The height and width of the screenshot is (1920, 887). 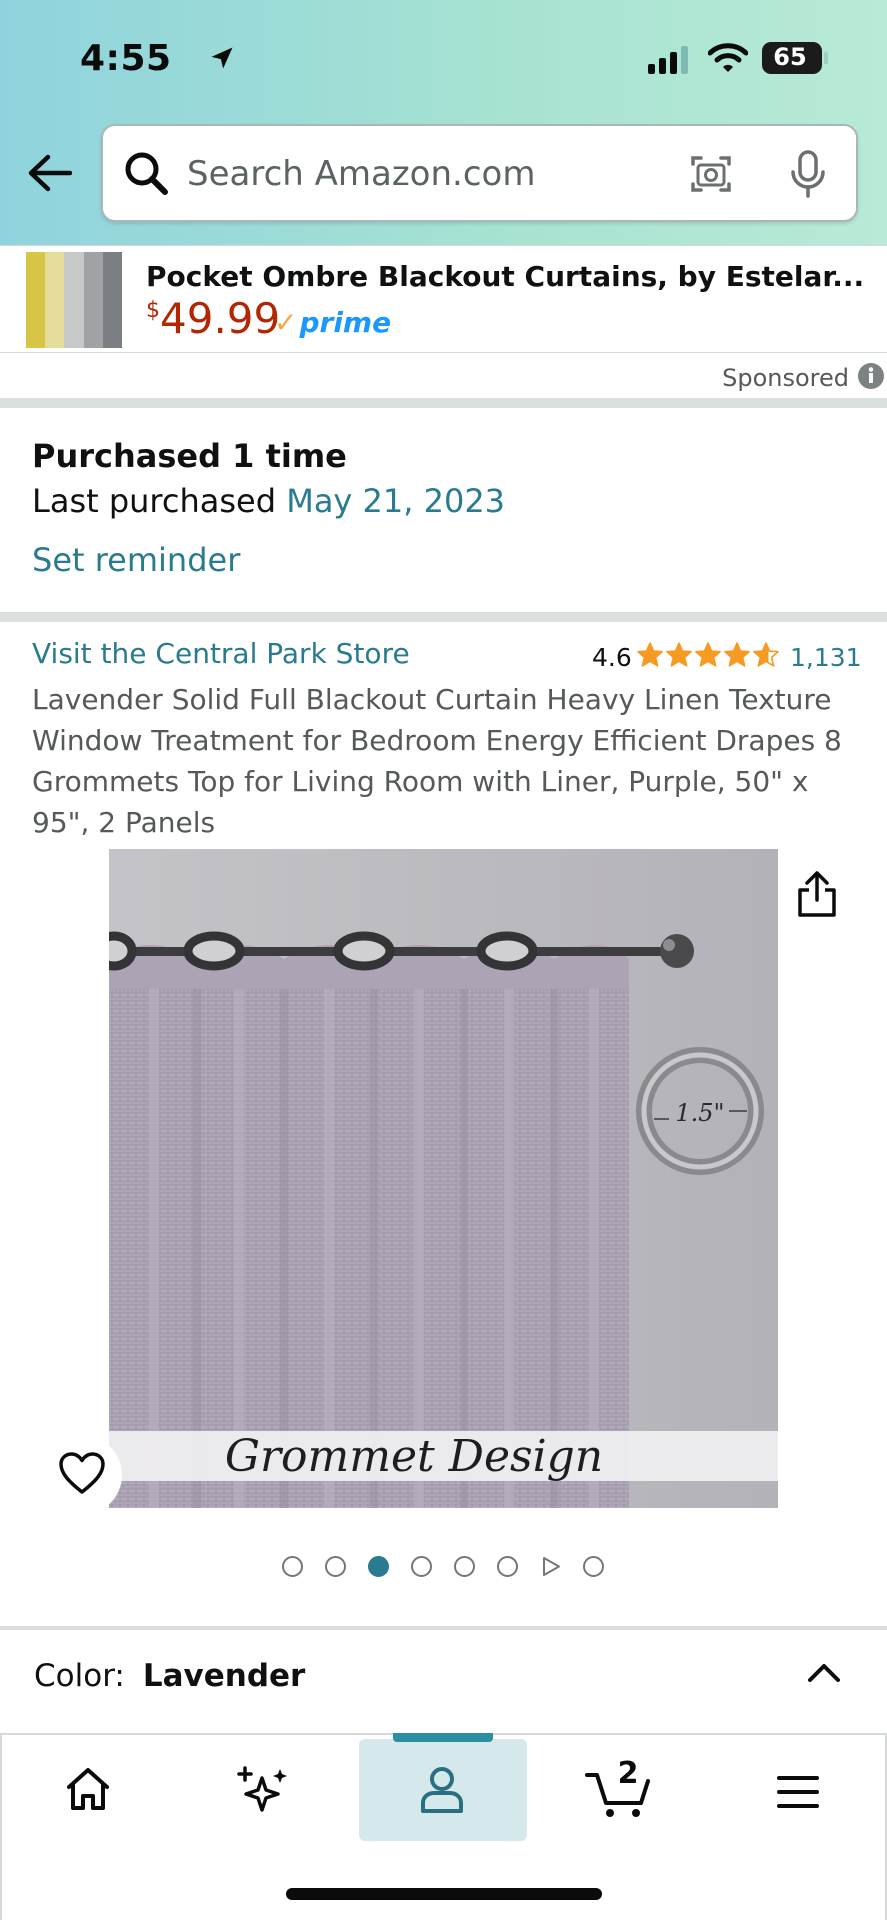 I want to click on prime-check-icon: ✓, so click(x=286, y=322).